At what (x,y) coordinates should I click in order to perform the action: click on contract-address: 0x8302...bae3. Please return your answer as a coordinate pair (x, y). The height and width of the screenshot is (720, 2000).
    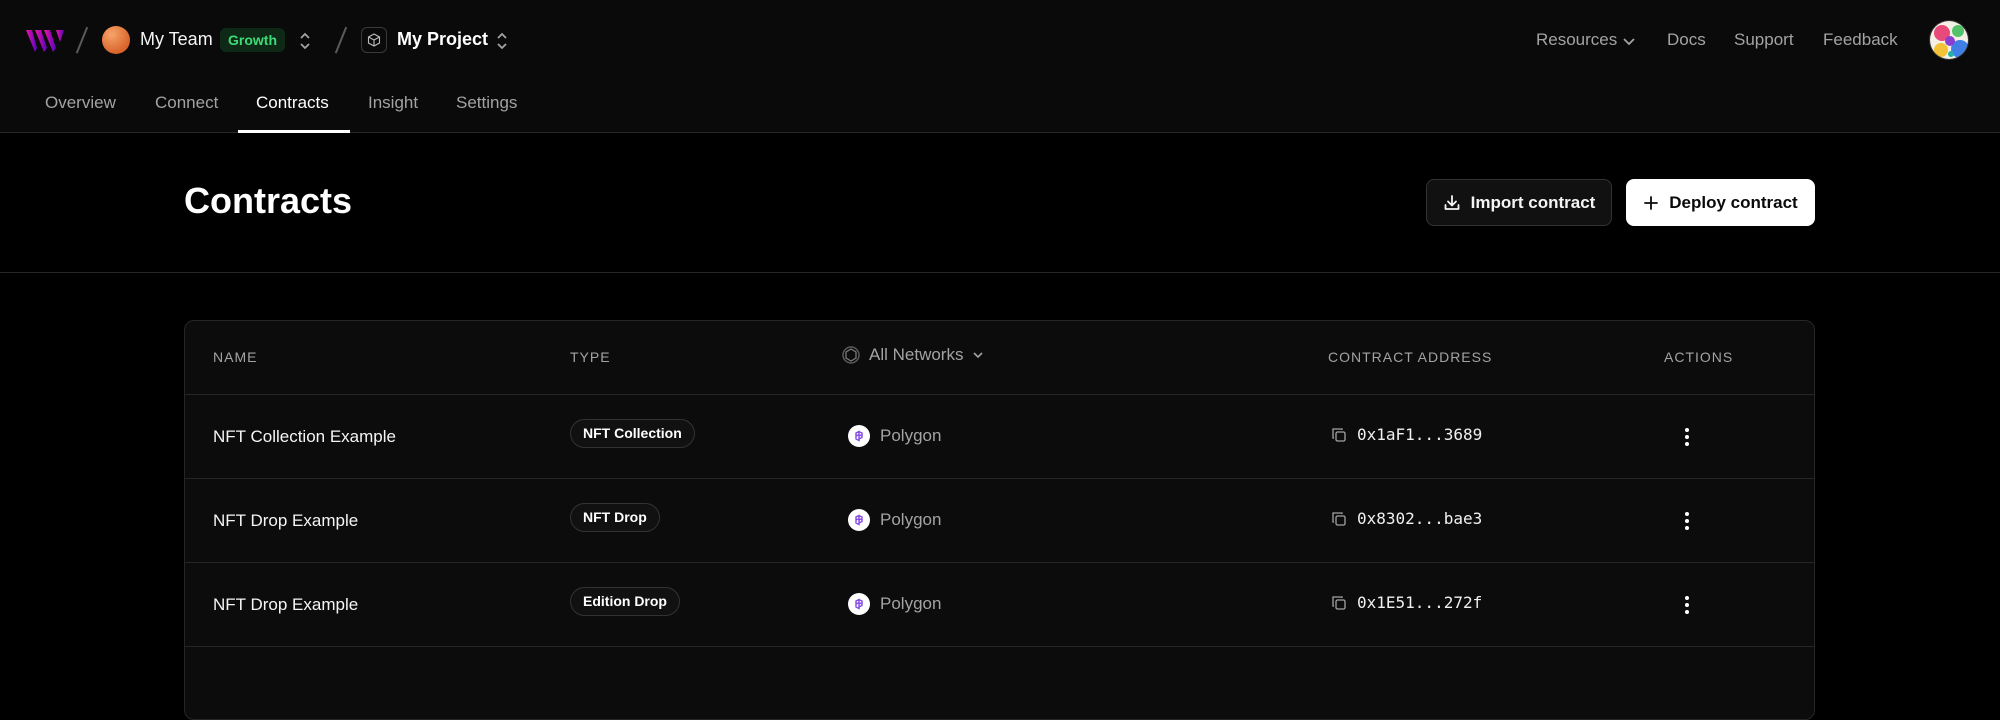
    Looking at the image, I should click on (1406, 518).